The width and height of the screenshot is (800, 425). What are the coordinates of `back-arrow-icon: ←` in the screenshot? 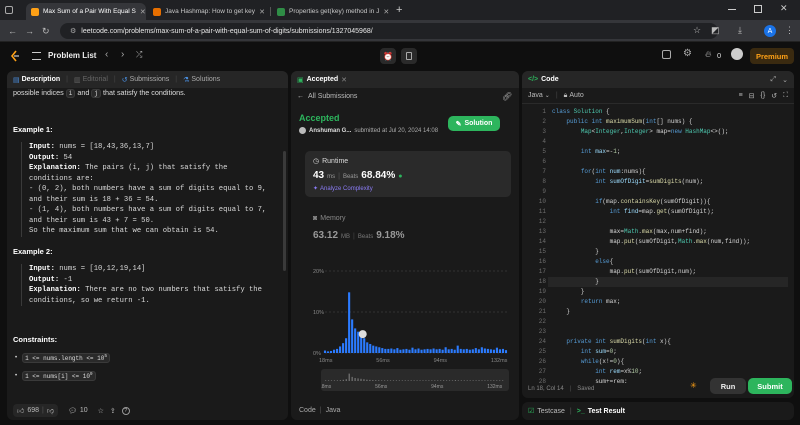 It's located at (12, 31).